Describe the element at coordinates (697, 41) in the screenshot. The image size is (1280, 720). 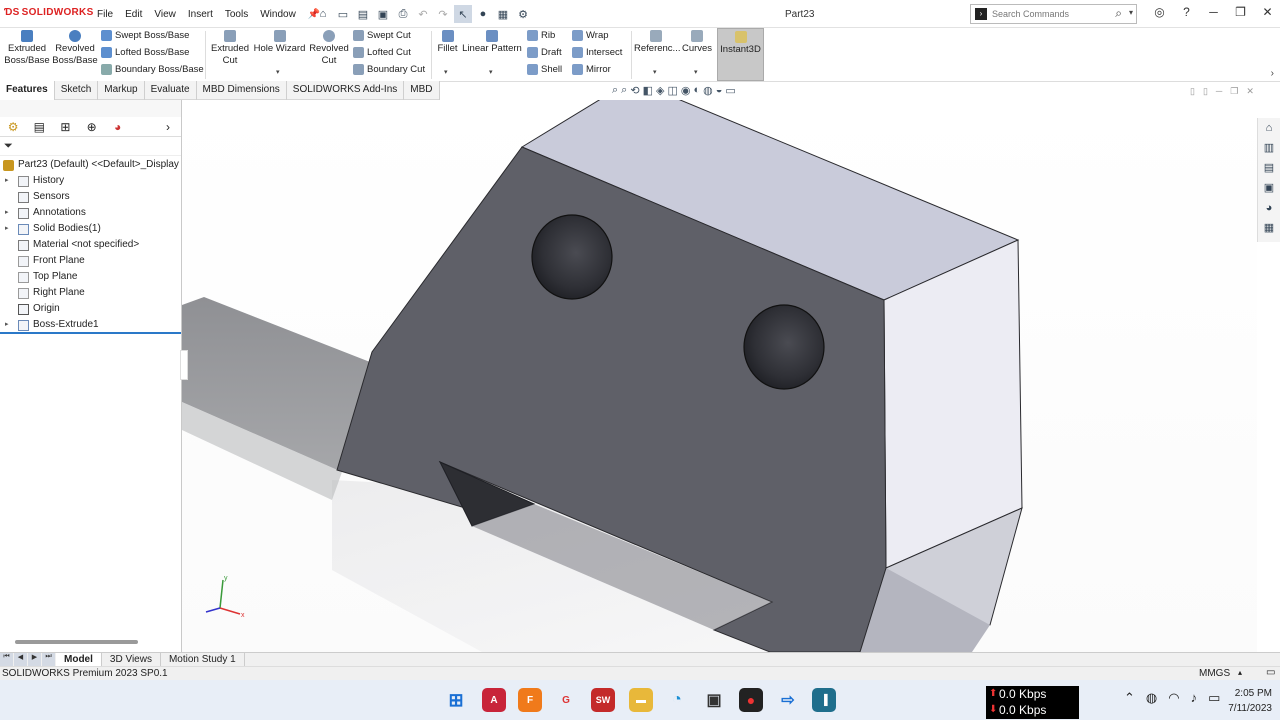
I see `curves-button: Curves` at that location.